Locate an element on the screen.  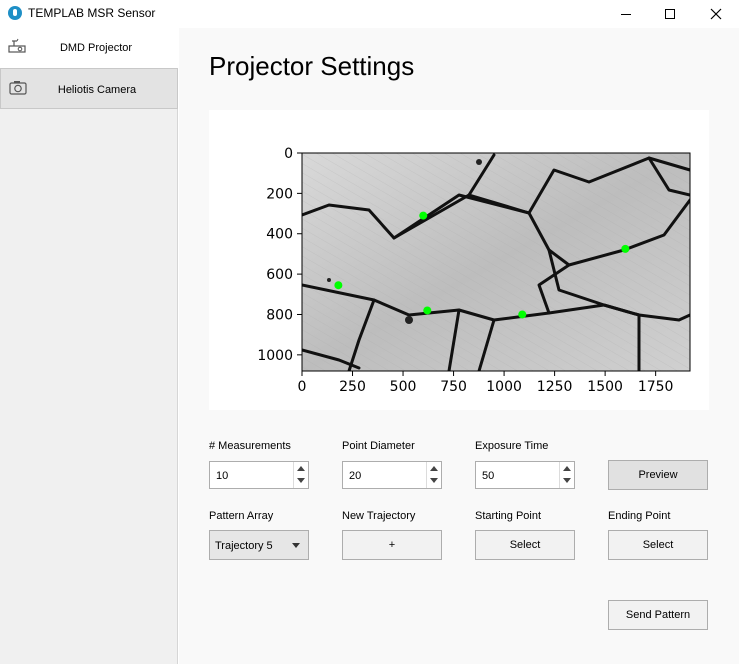
point-diameter-value: 20 is located at coordinates (355, 476).